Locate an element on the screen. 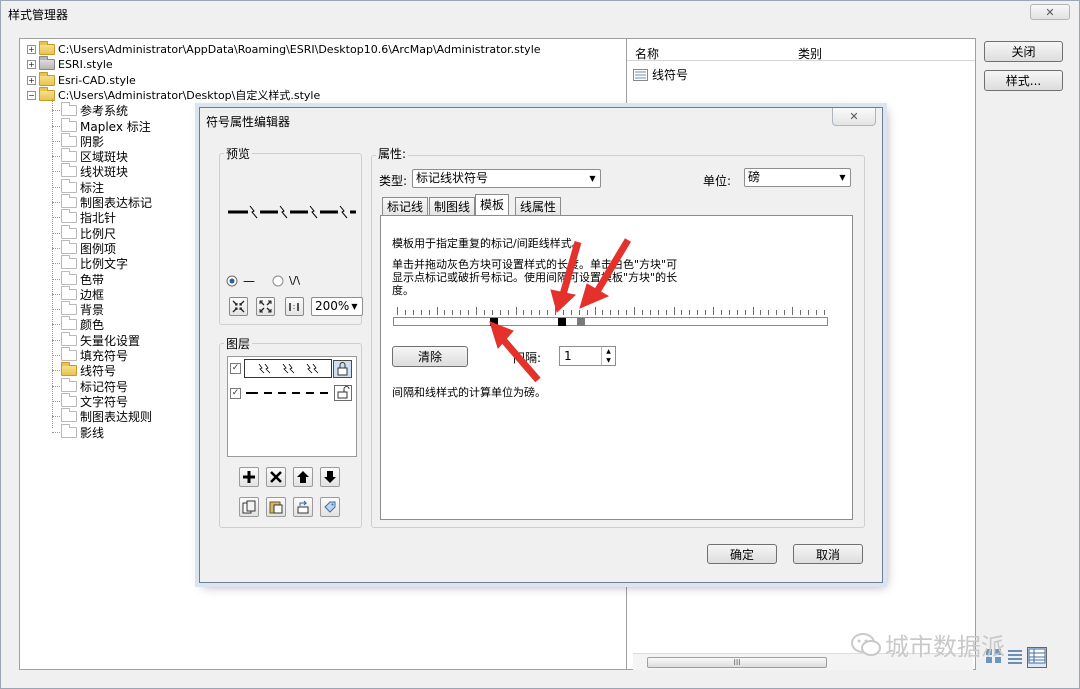 This screenshot has height=689, width=1080. close-button: 关闭 is located at coordinates (1023, 51).